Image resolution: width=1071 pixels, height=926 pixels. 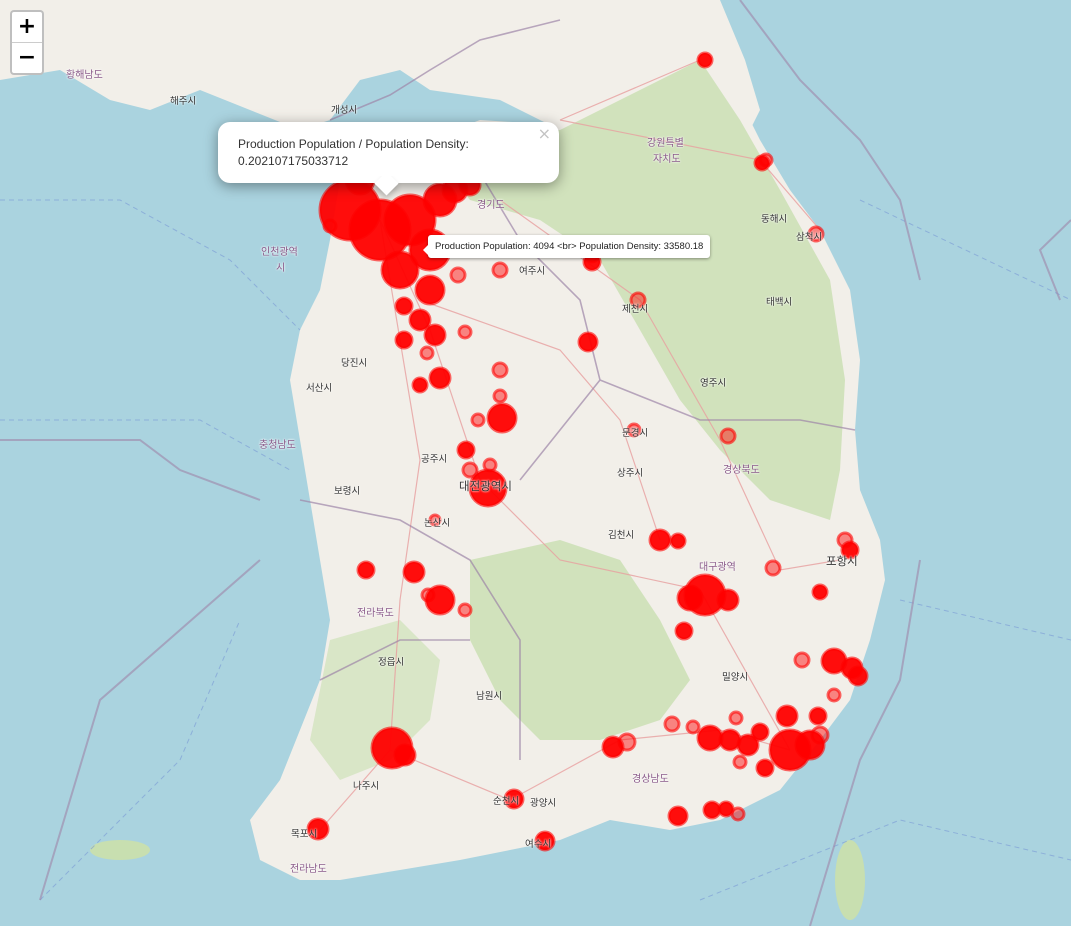 What do you see at coordinates (485, 486) in the screenshot?
I see `place-label-daejeon: 대전광역시` at bounding box center [485, 486].